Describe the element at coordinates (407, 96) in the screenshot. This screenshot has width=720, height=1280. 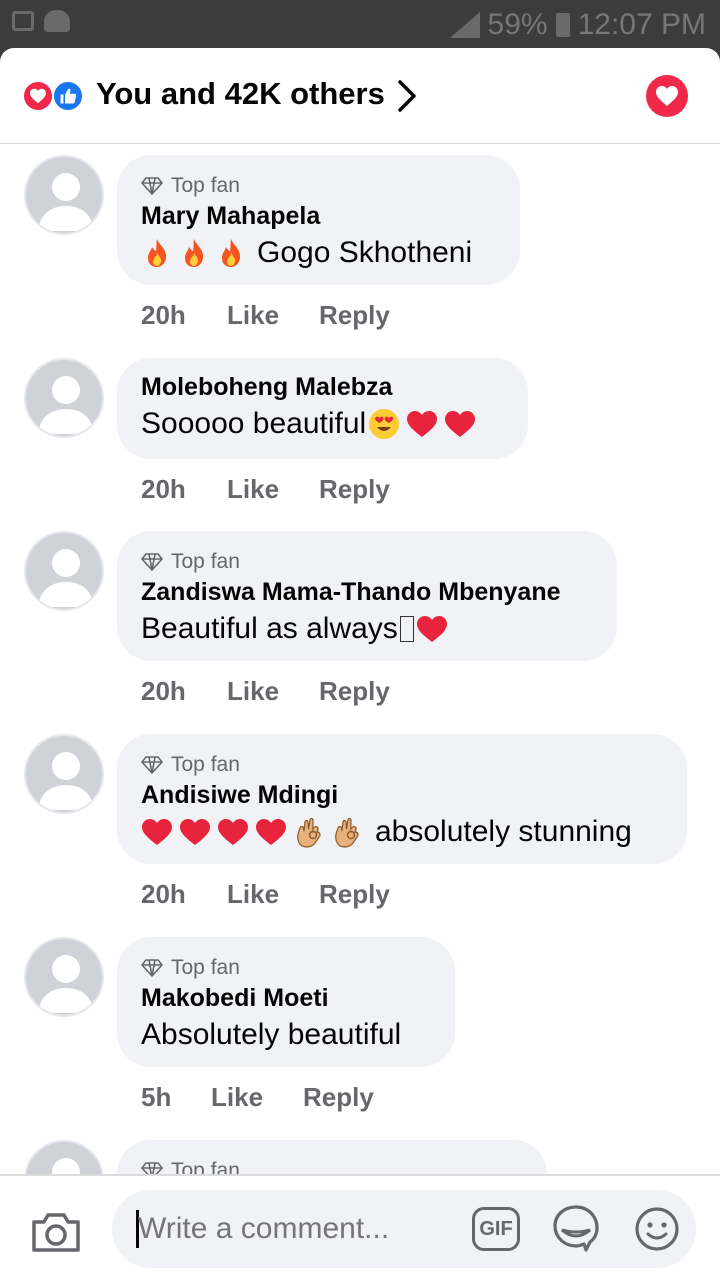
I see `chevron-right-icon` at that location.